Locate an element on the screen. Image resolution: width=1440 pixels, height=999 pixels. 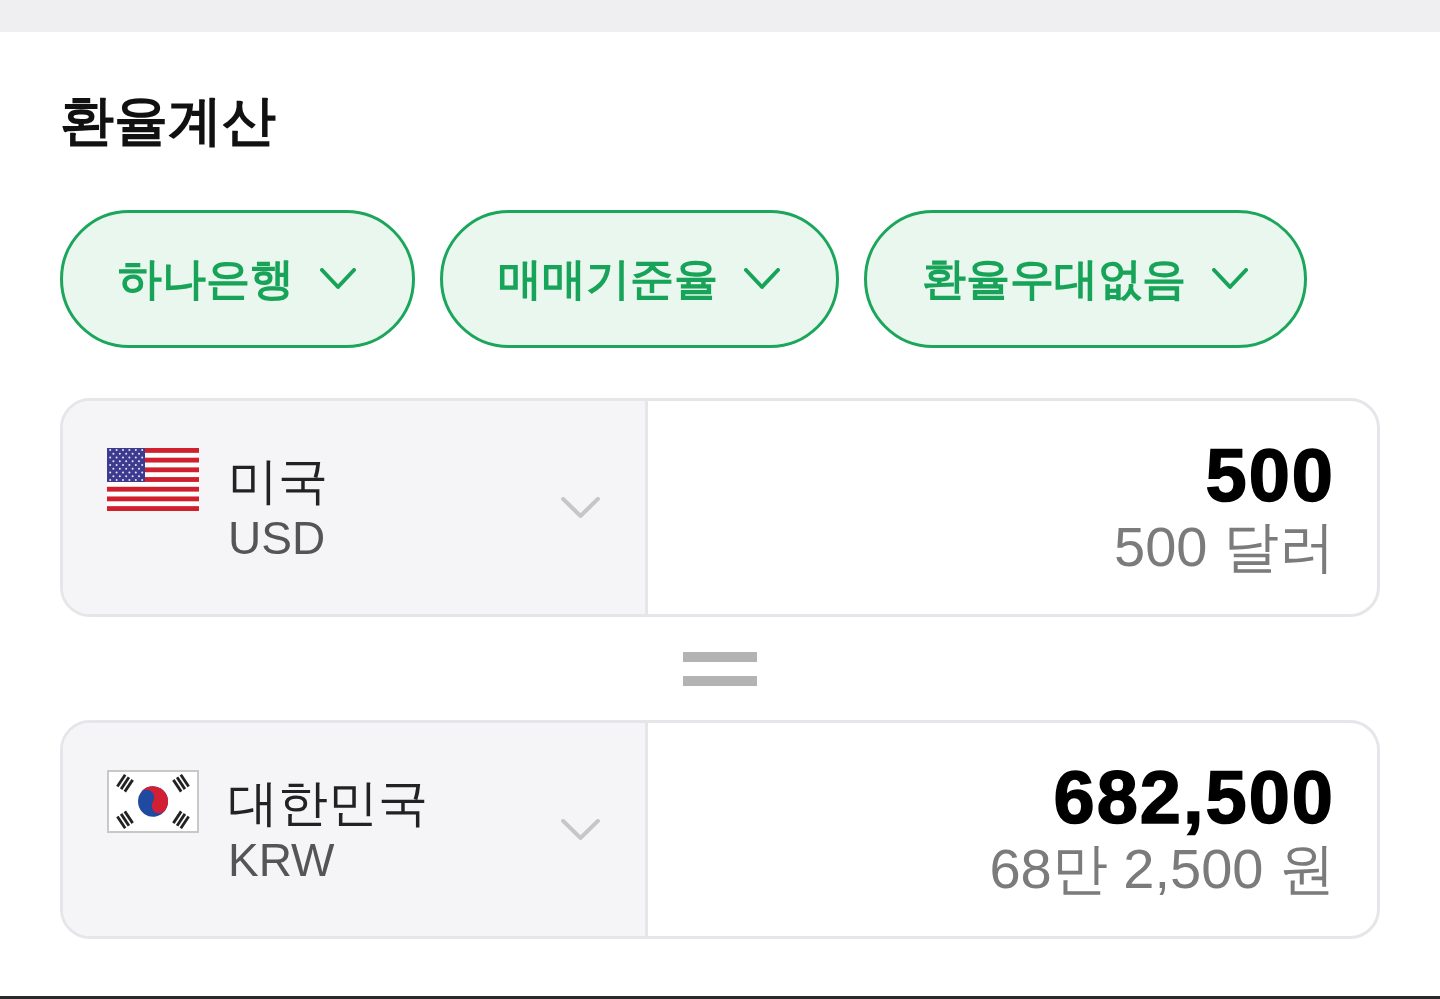
currency-select: 미국 USD is located at coordinates (355, 507).